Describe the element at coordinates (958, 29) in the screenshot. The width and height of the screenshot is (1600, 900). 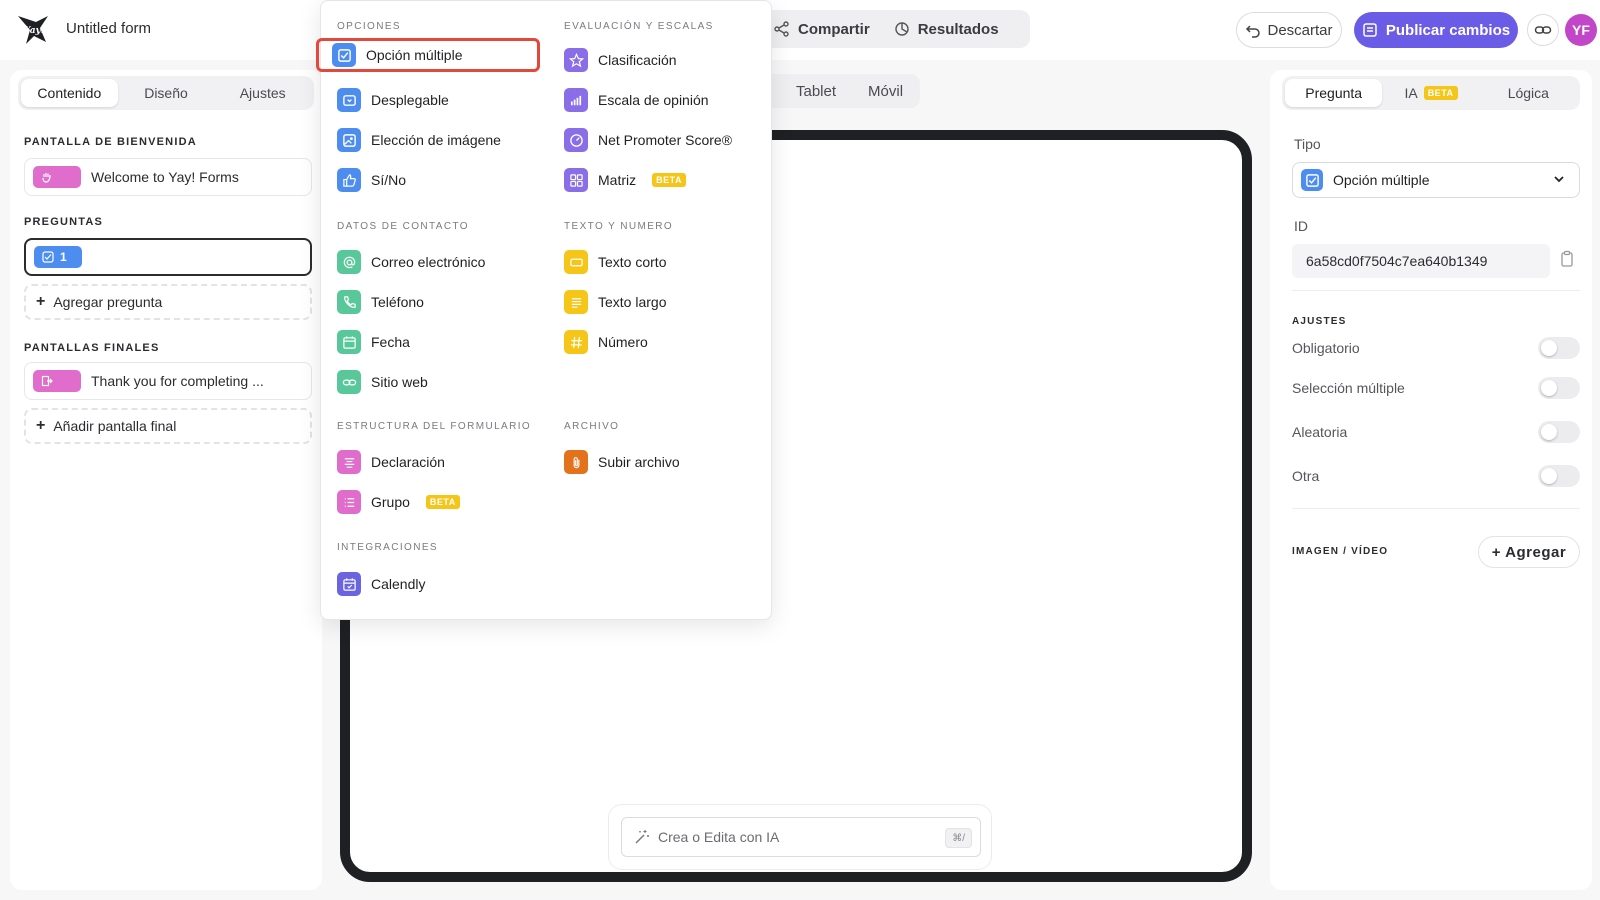
I see `results-label: Resultados` at that location.